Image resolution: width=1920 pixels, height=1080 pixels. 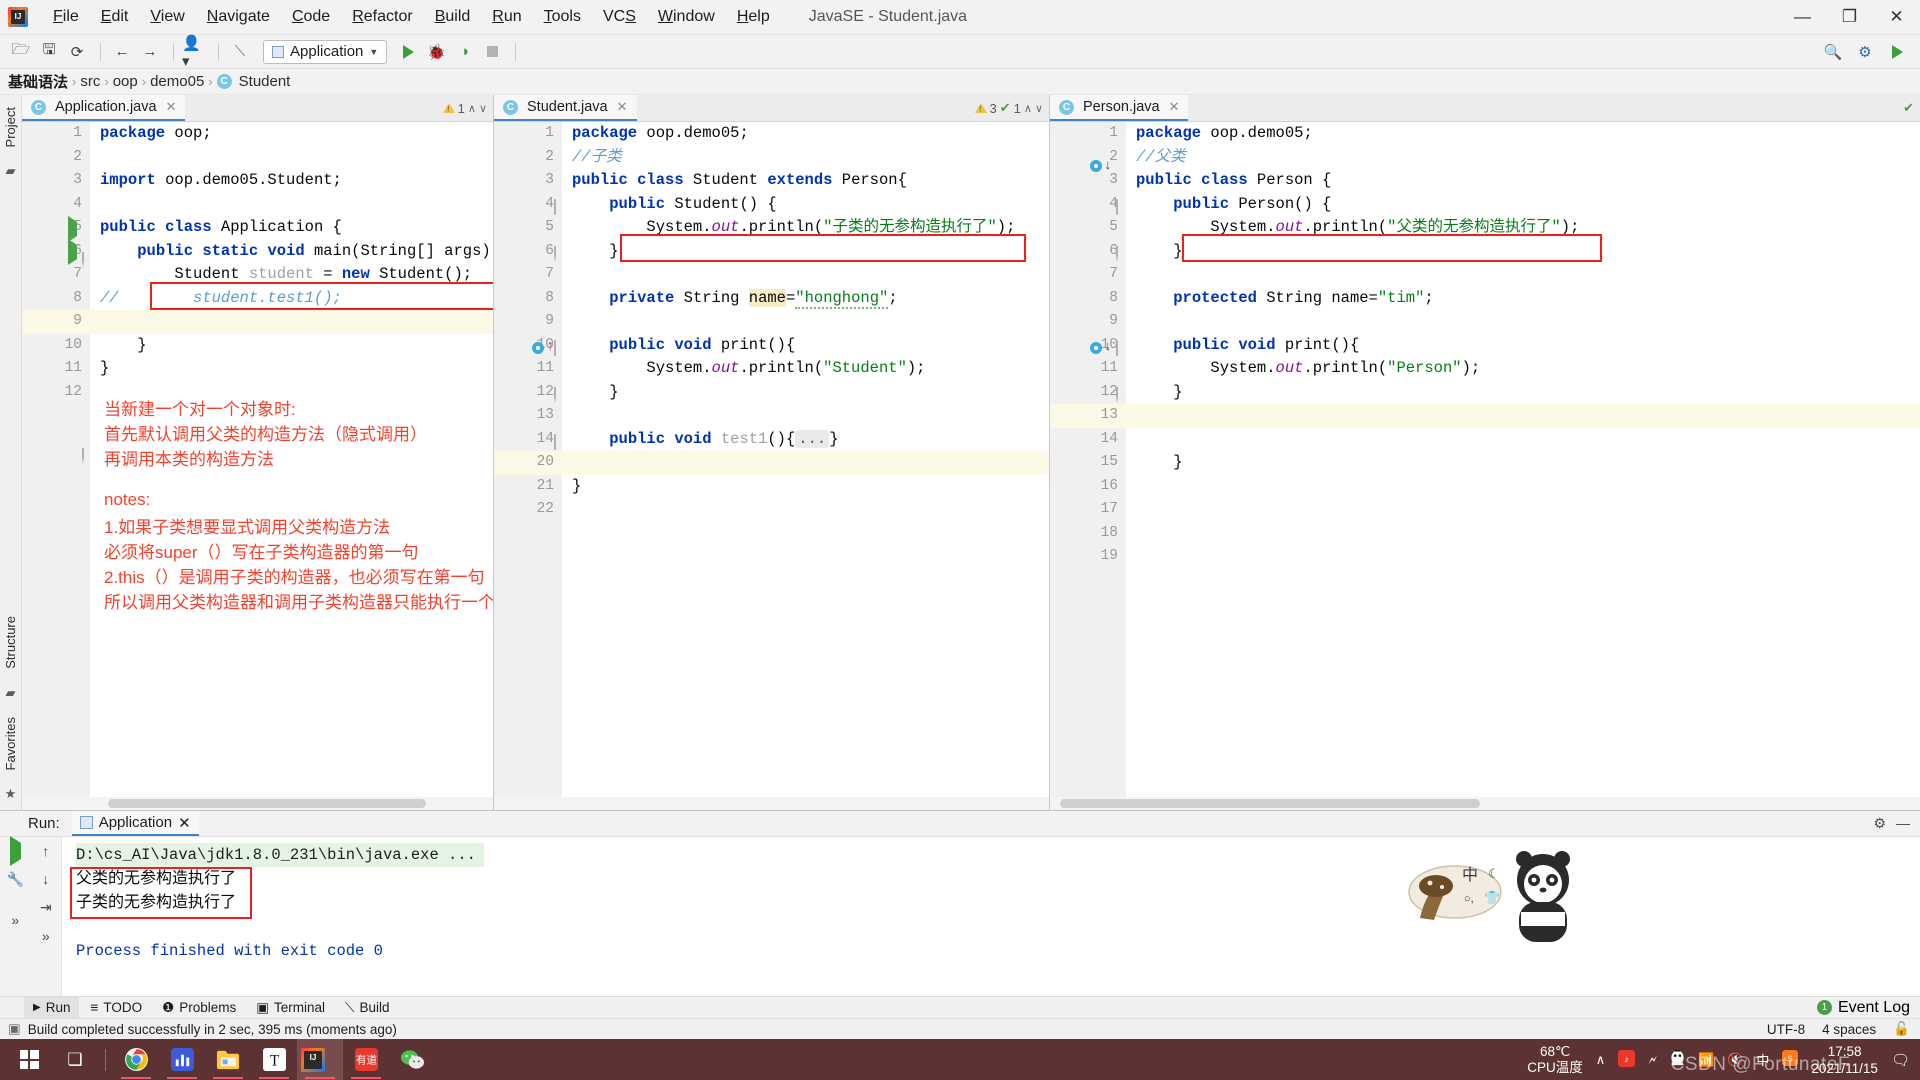 What do you see at coordinates (1762, 1059) in the screenshot?
I see `ime-chinese-icon: 中` at bounding box center [1762, 1059].